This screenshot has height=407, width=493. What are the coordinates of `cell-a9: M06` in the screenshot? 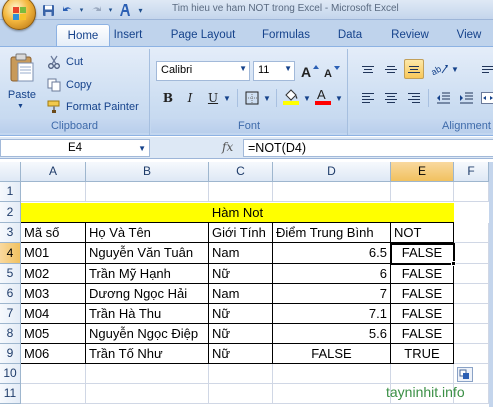 It's located at (53, 354).